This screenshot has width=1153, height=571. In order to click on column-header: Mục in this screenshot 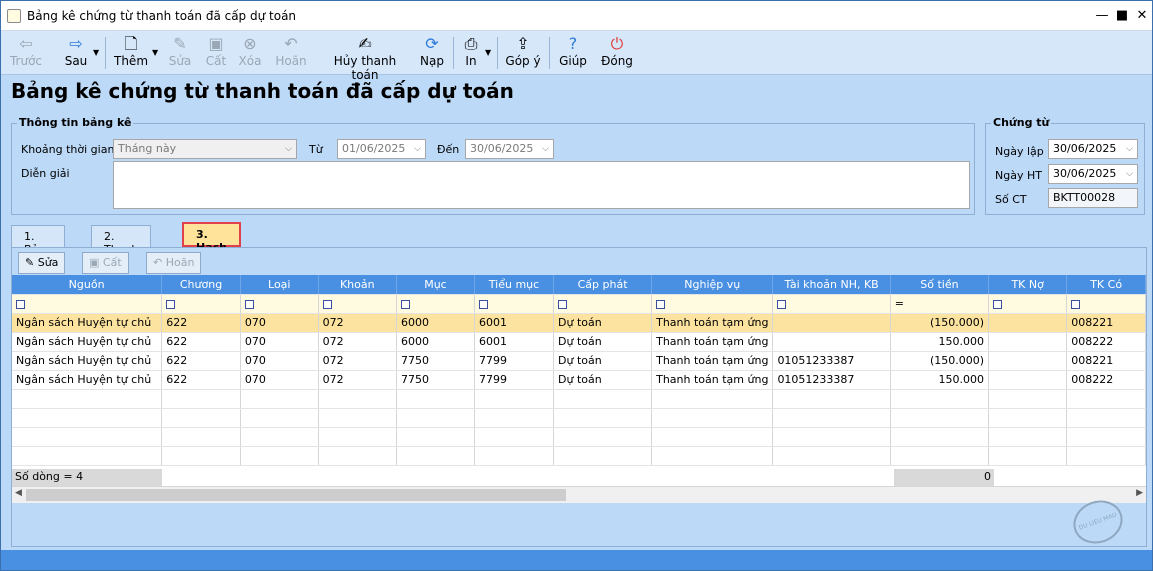, I will do `click(435, 285)`.